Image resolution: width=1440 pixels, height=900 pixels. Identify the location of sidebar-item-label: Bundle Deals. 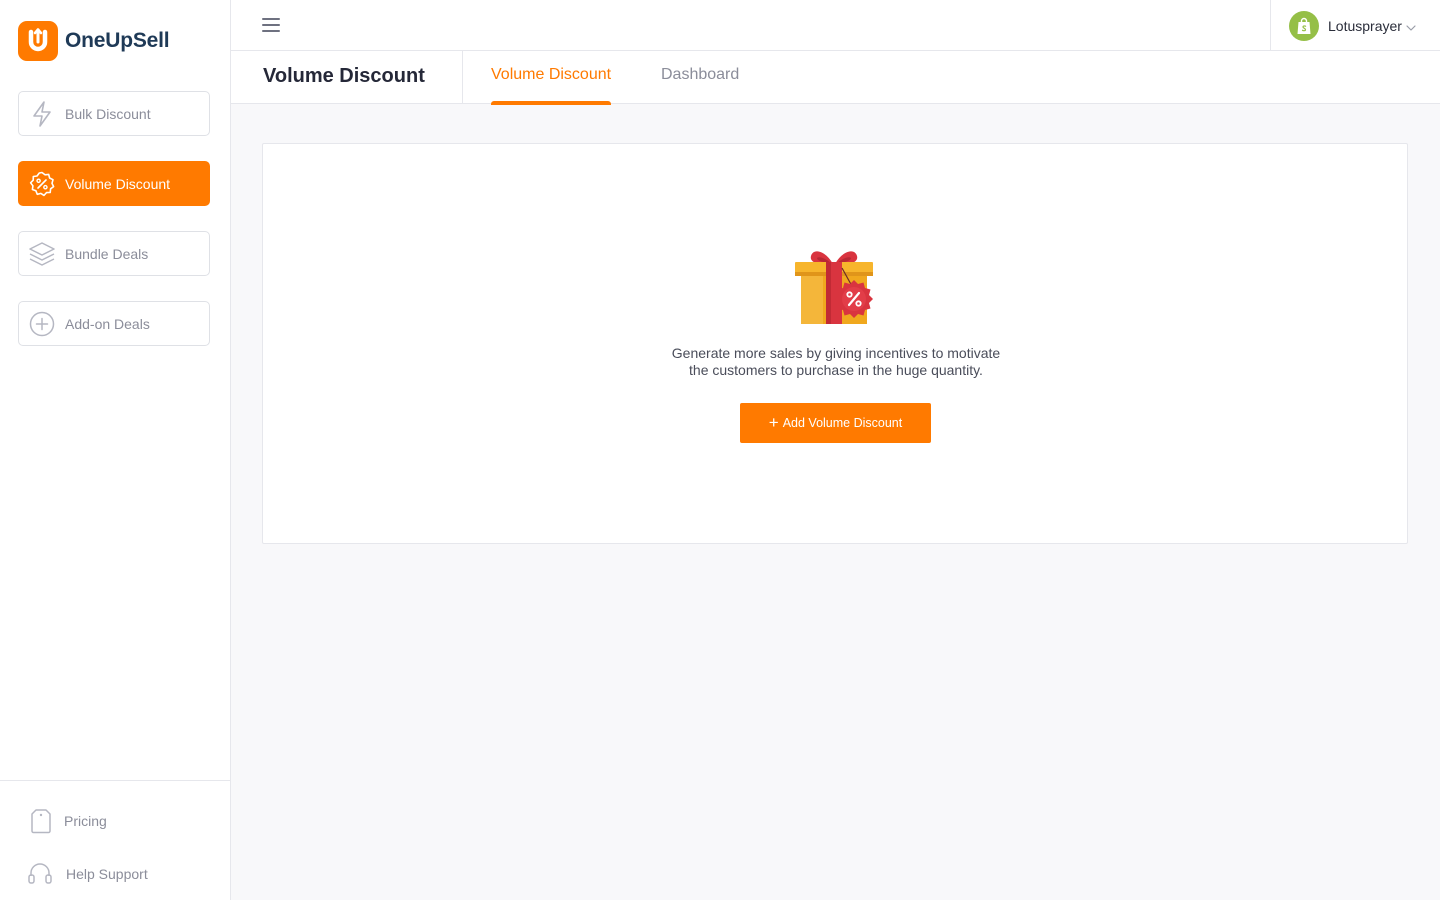
(107, 253).